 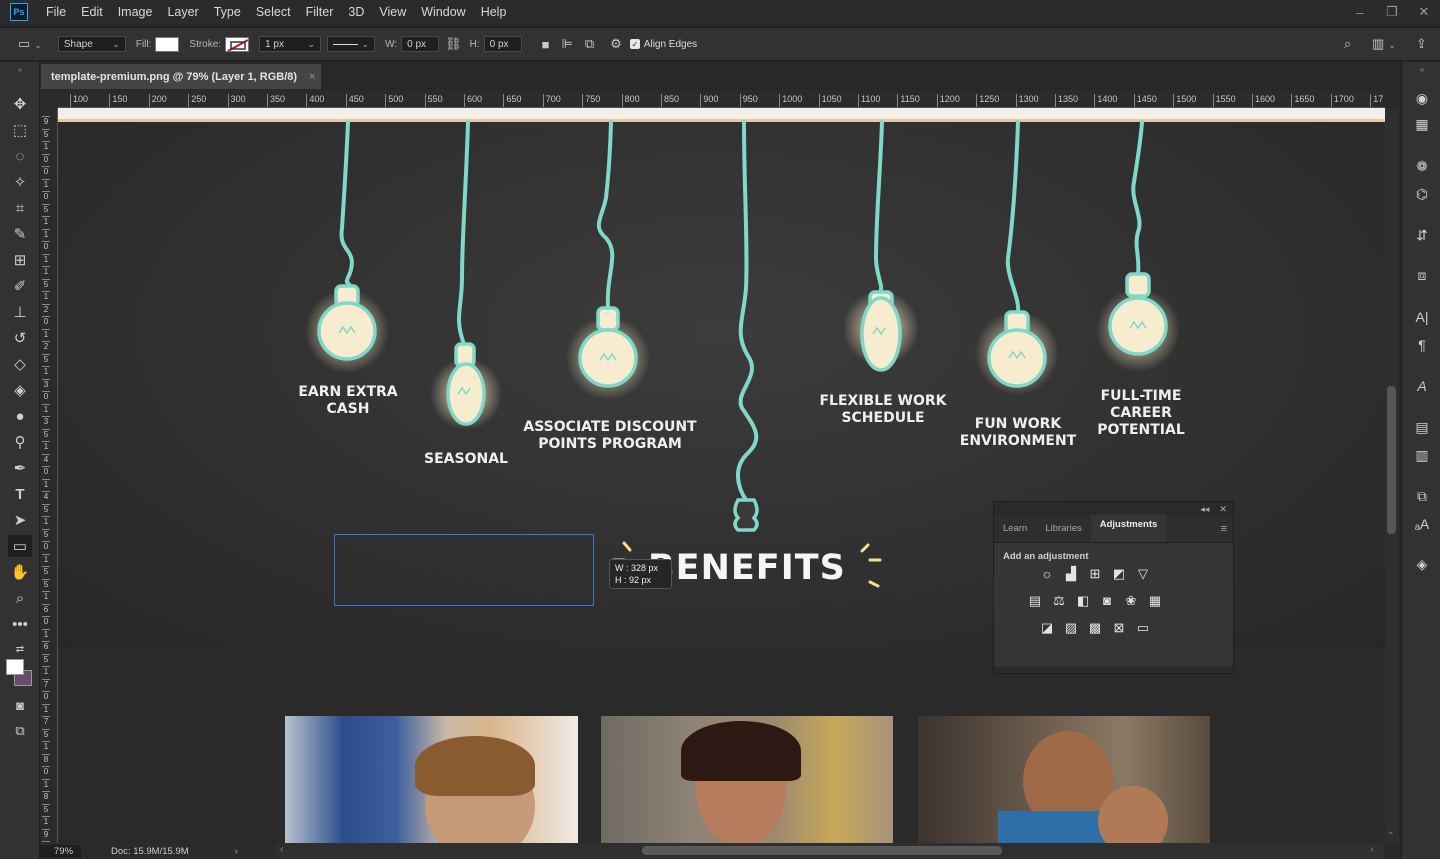 I want to click on collapse-icon: », so click(x=20, y=69).